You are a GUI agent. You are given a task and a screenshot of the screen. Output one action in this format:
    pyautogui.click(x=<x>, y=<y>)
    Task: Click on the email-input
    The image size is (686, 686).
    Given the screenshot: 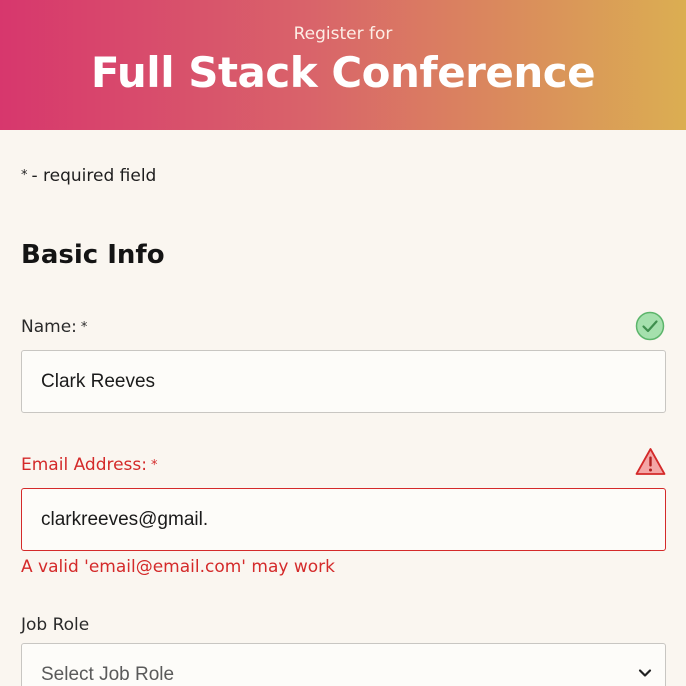 What is the action you would take?
    pyautogui.click(x=343, y=519)
    